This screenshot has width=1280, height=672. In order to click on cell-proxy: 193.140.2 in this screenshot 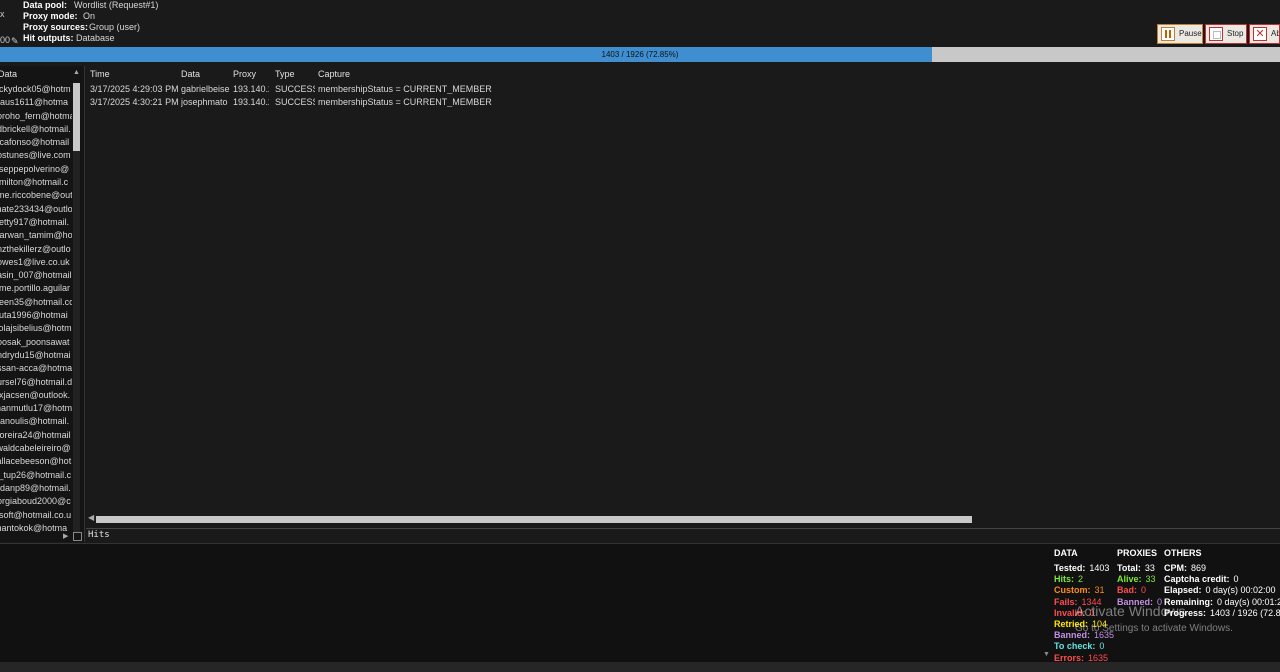, I will do `click(251, 89)`.